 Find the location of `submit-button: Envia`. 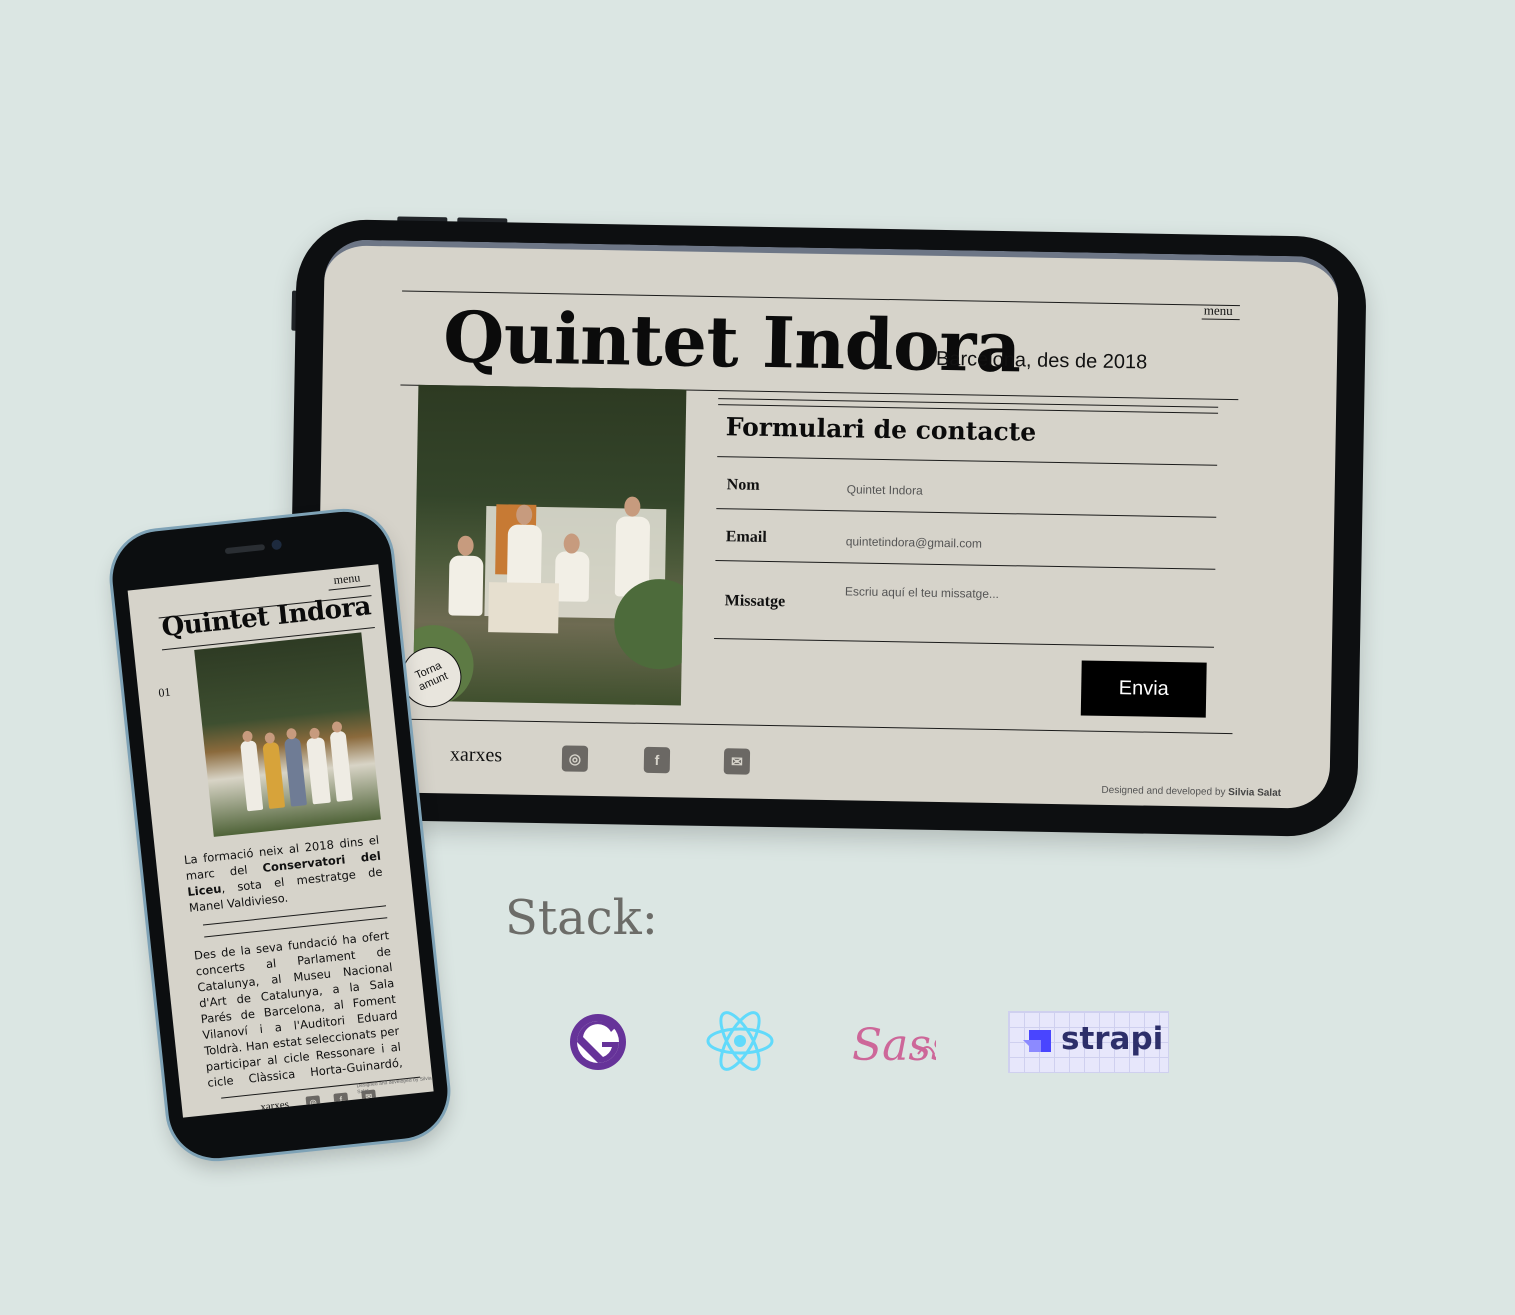

submit-button: Envia is located at coordinates (1143, 689).